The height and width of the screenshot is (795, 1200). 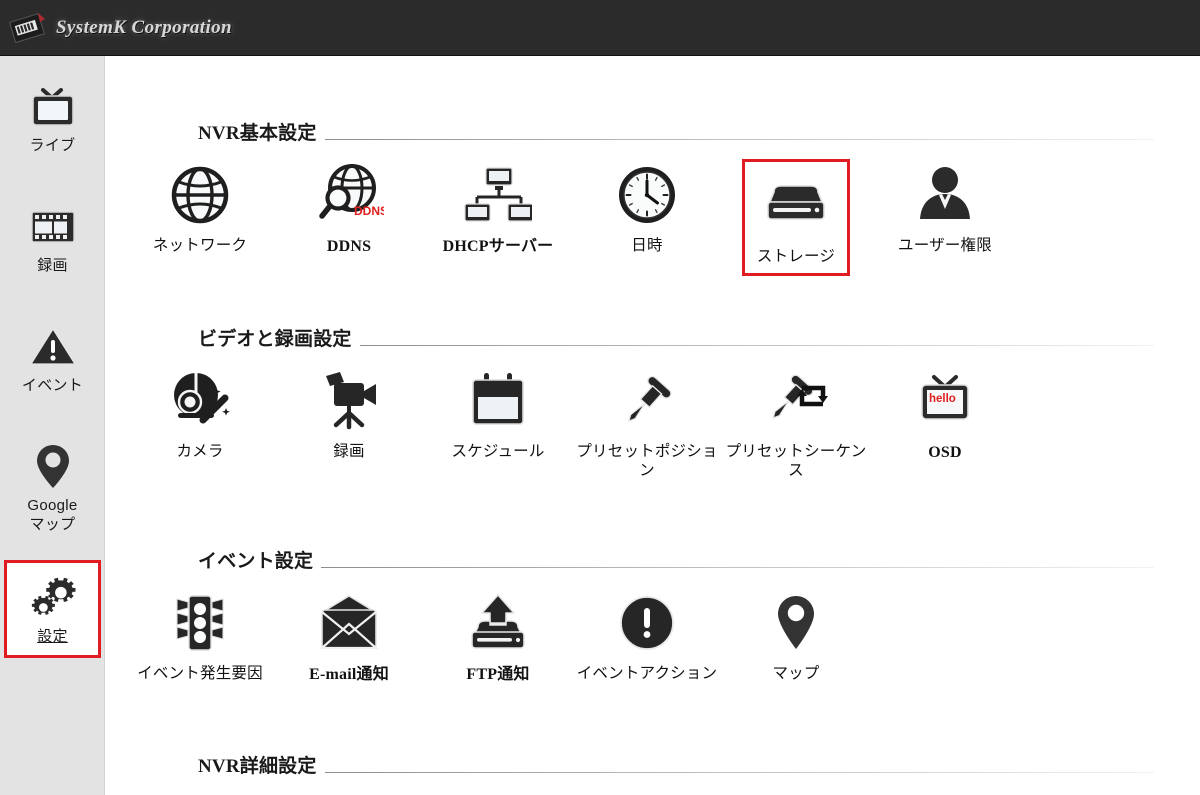 I want to click on brand-logo: SystemK Corporation, so click(x=120, y=28).